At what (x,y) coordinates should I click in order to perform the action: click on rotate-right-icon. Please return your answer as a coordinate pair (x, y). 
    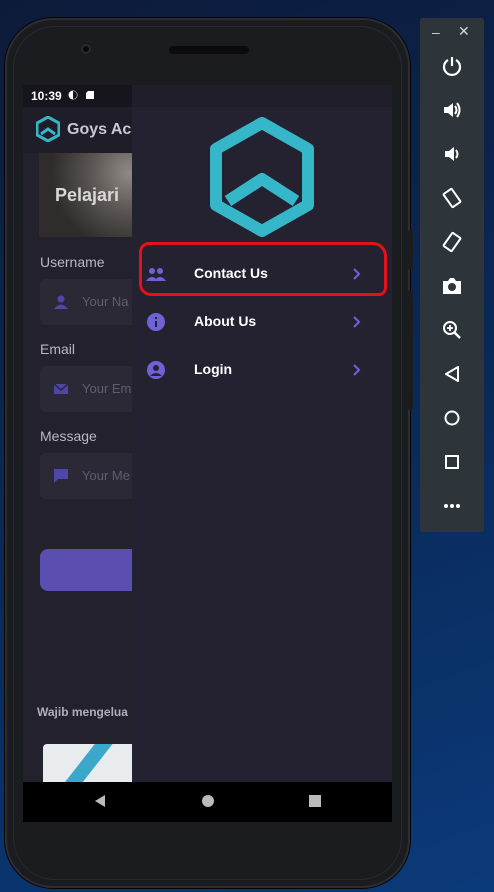
    Looking at the image, I should click on (452, 242).